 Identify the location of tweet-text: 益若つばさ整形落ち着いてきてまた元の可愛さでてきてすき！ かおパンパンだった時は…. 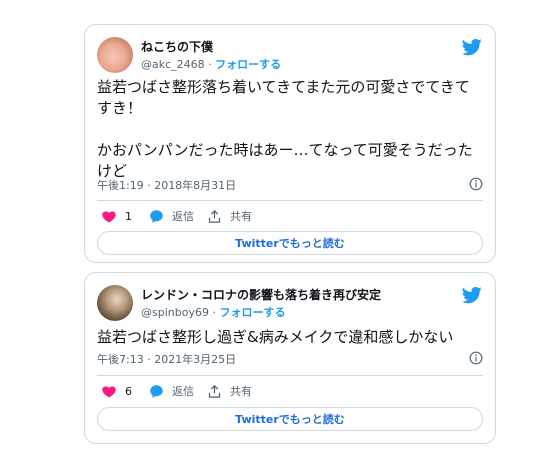
(285, 129).